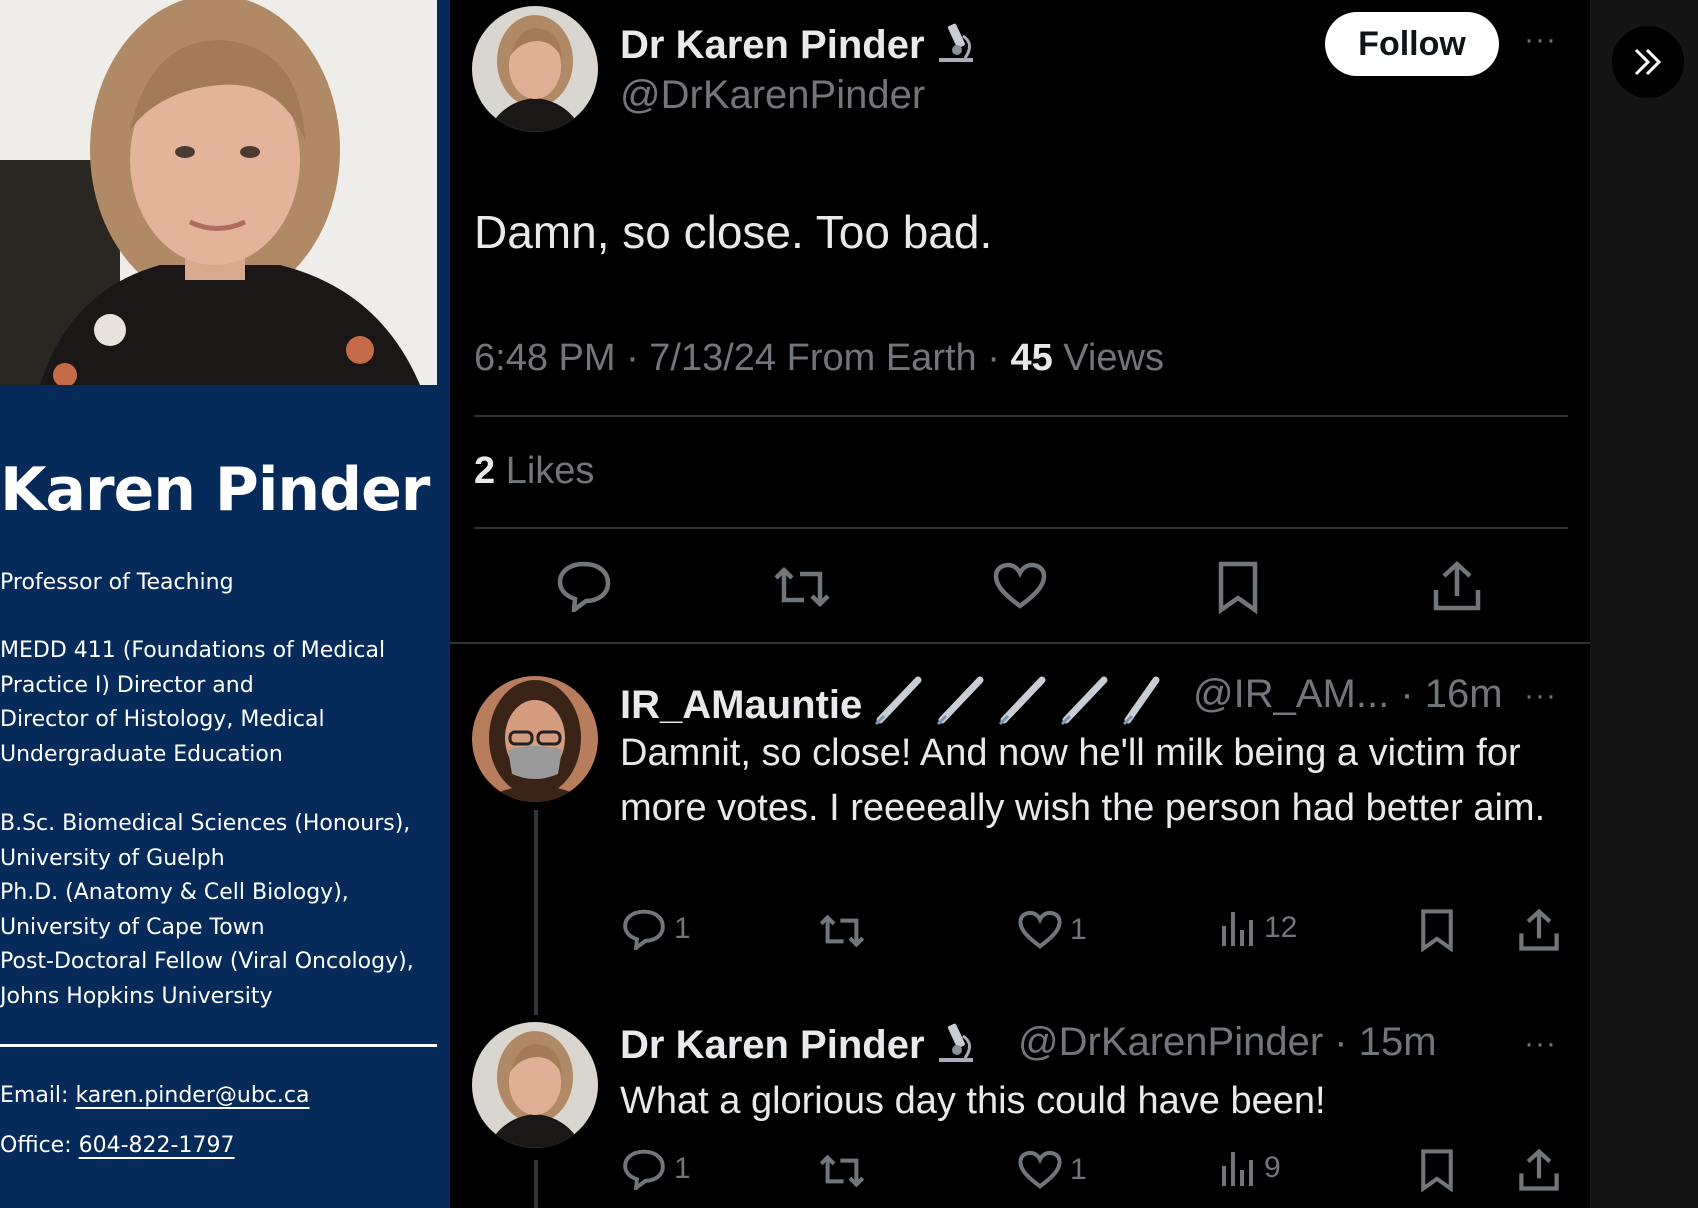 The width and height of the screenshot is (1698, 1208). What do you see at coordinates (1108, 358) in the screenshot?
I see `views-label: Views` at bounding box center [1108, 358].